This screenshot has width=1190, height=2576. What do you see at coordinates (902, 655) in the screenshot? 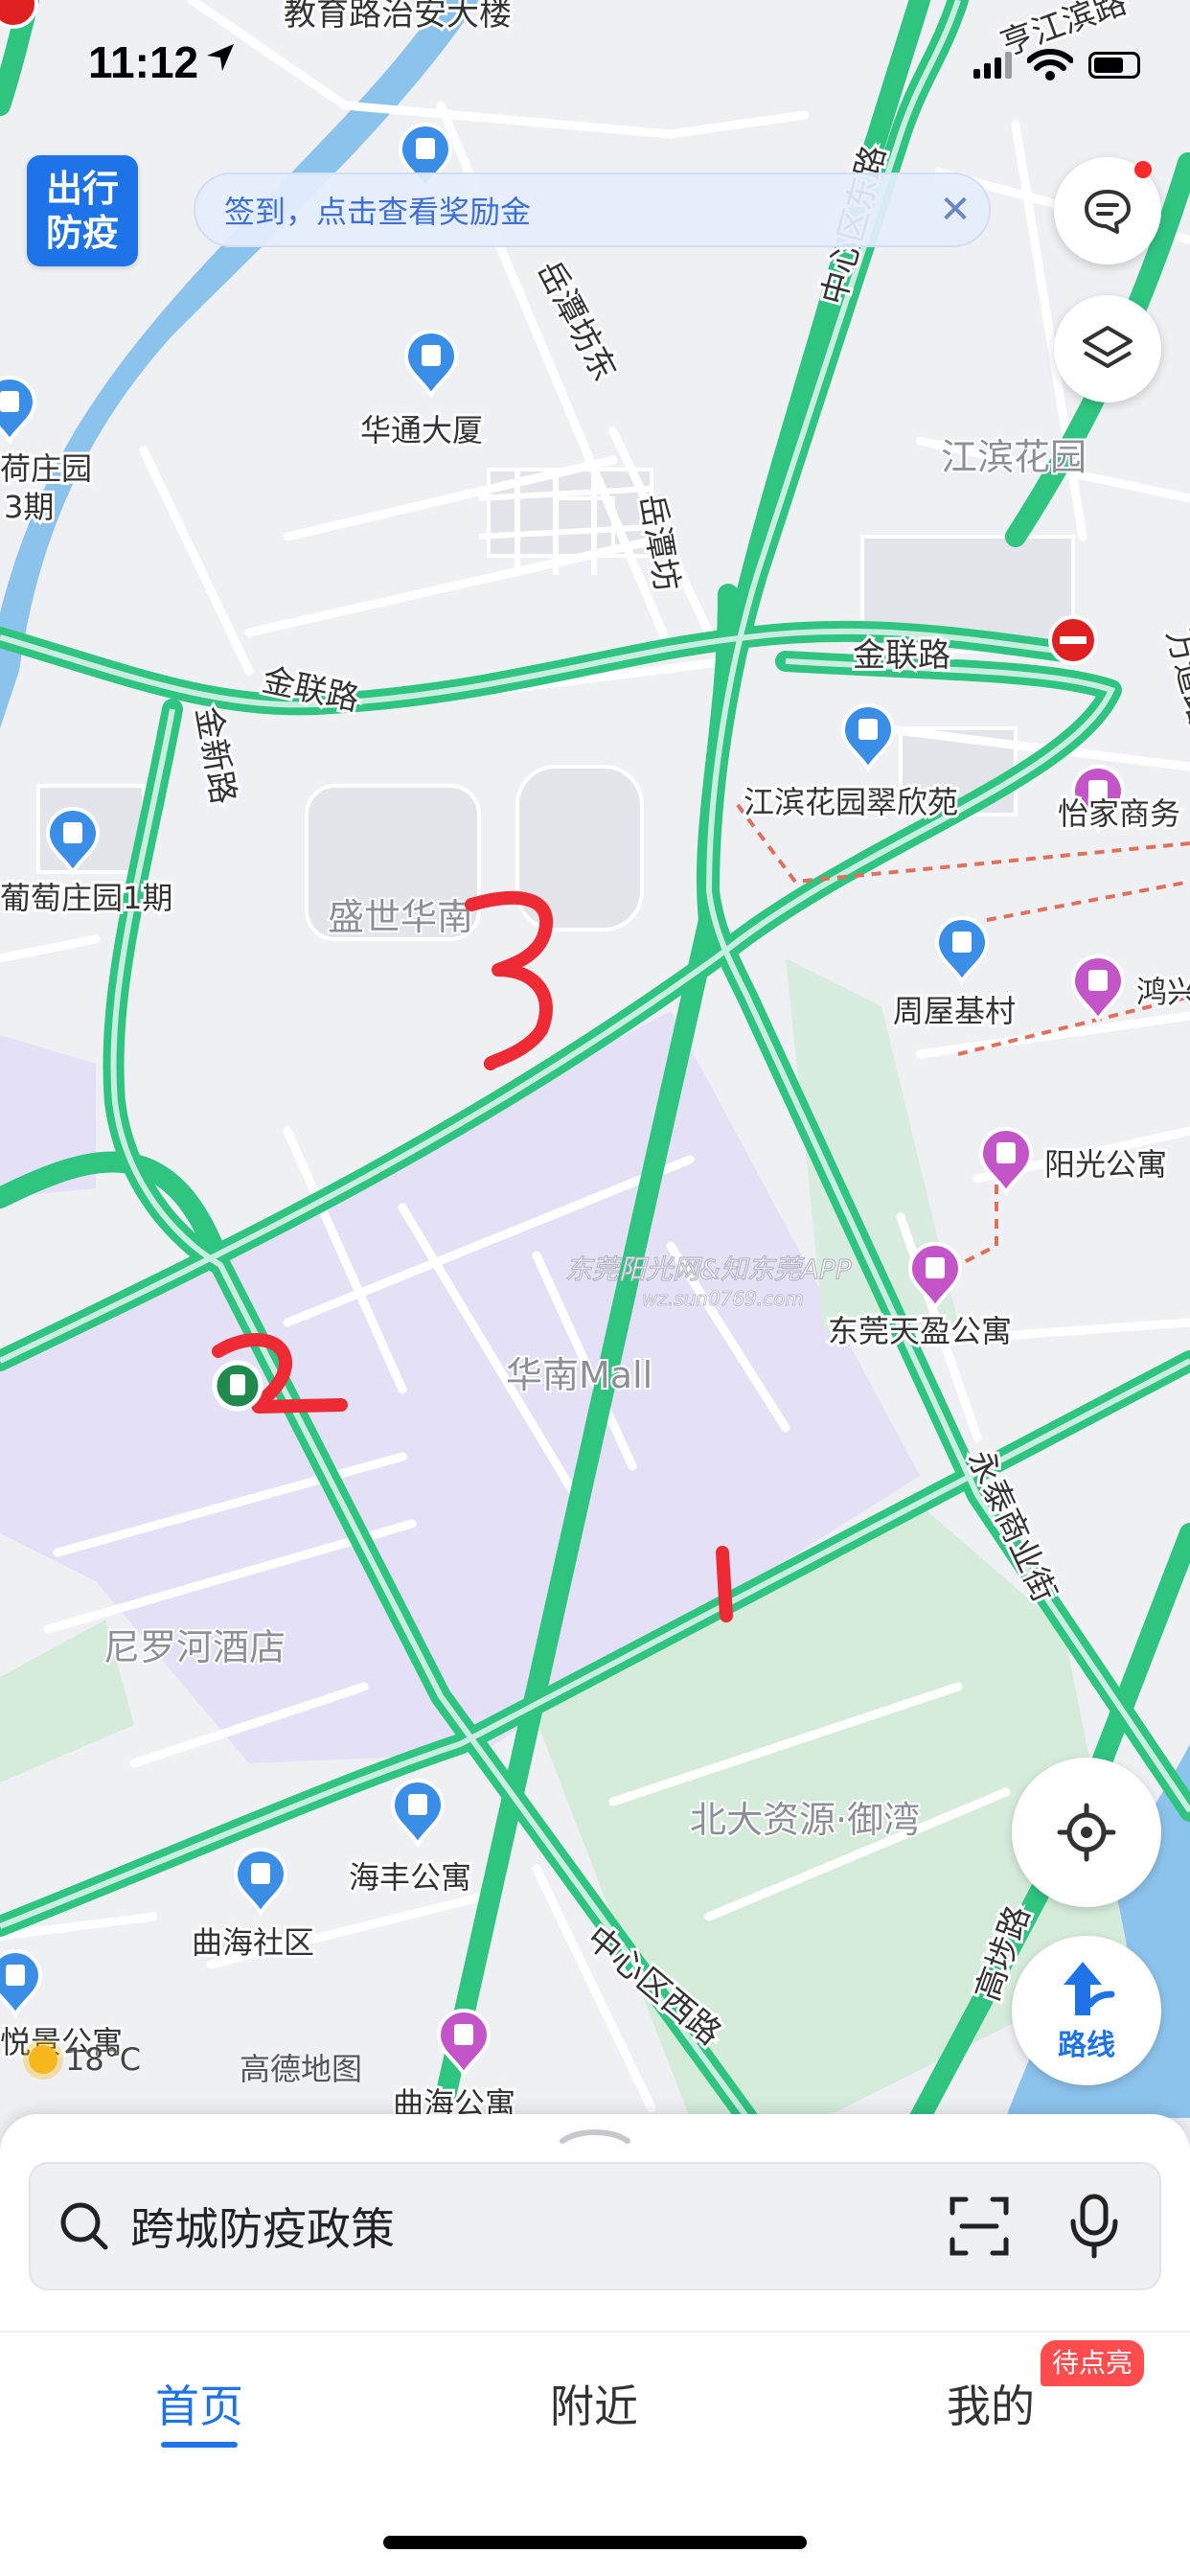
I see `road-label: 金联路` at bounding box center [902, 655].